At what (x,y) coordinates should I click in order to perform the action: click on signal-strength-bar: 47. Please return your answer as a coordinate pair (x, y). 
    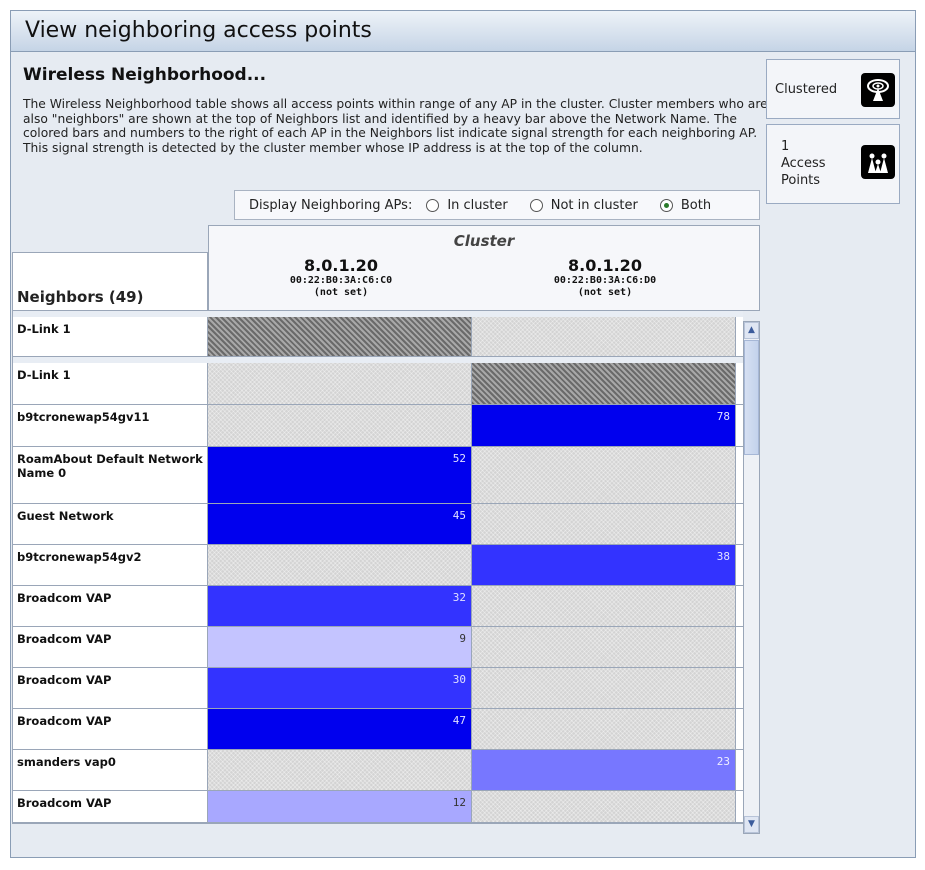
    Looking at the image, I should click on (340, 729).